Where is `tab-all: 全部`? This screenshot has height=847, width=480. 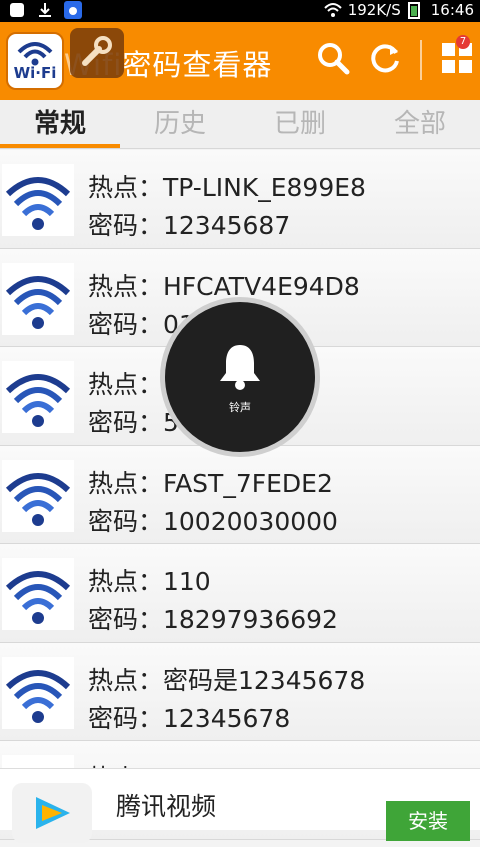
tab-all: 全部 is located at coordinates (420, 124).